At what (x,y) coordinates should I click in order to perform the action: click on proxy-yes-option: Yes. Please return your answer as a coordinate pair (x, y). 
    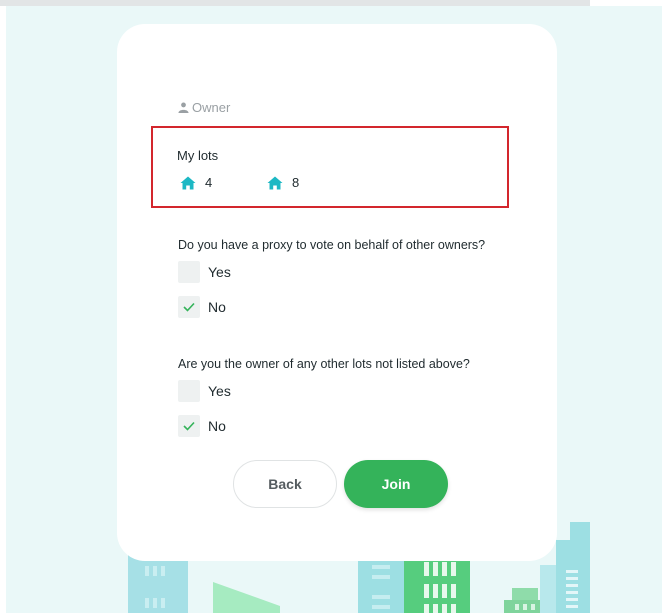
    Looking at the image, I should click on (204, 272).